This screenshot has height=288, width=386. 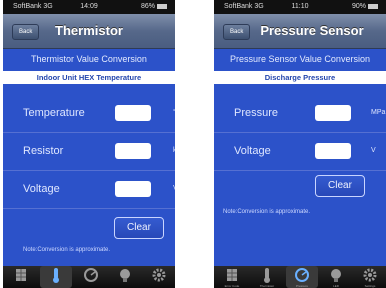 What do you see at coordinates (300, 59) in the screenshot?
I see `conversion-subtitle: Pressure Sensor Value Conversion` at bounding box center [300, 59].